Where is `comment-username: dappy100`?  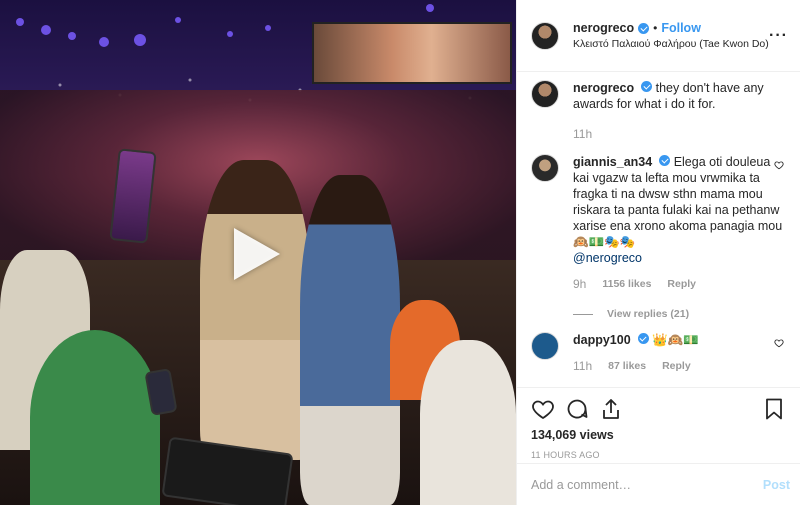
comment-username: dappy100 is located at coordinates (602, 340).